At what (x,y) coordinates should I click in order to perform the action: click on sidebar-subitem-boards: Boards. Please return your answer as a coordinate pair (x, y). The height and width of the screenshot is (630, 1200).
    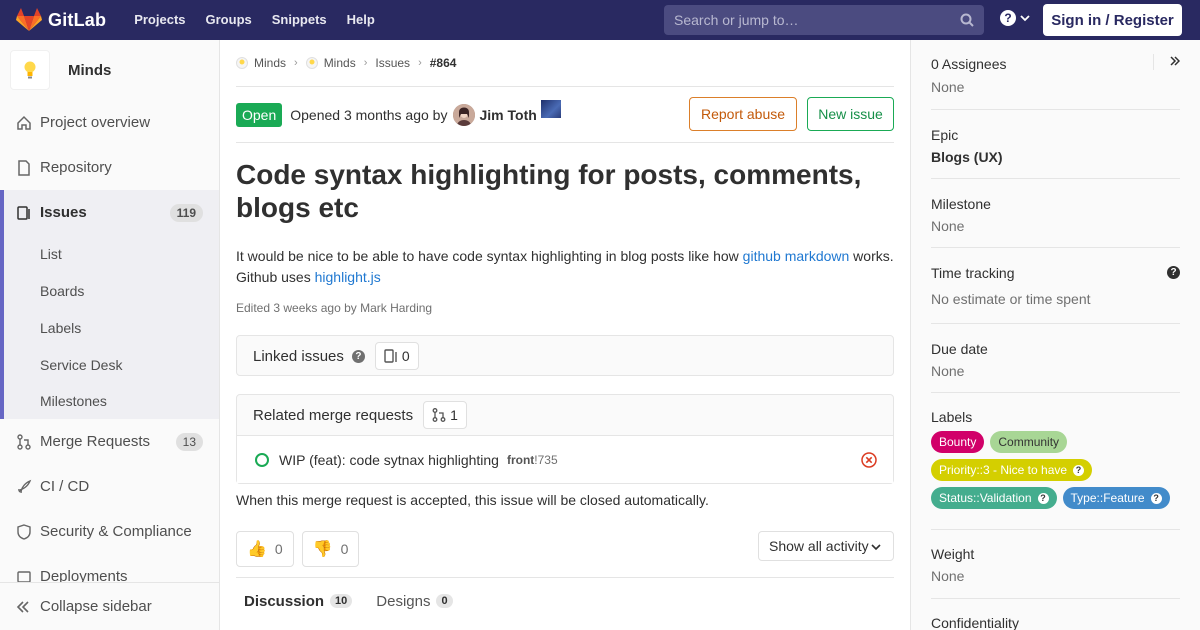
    Looking at the image, I should click on (111, 290).